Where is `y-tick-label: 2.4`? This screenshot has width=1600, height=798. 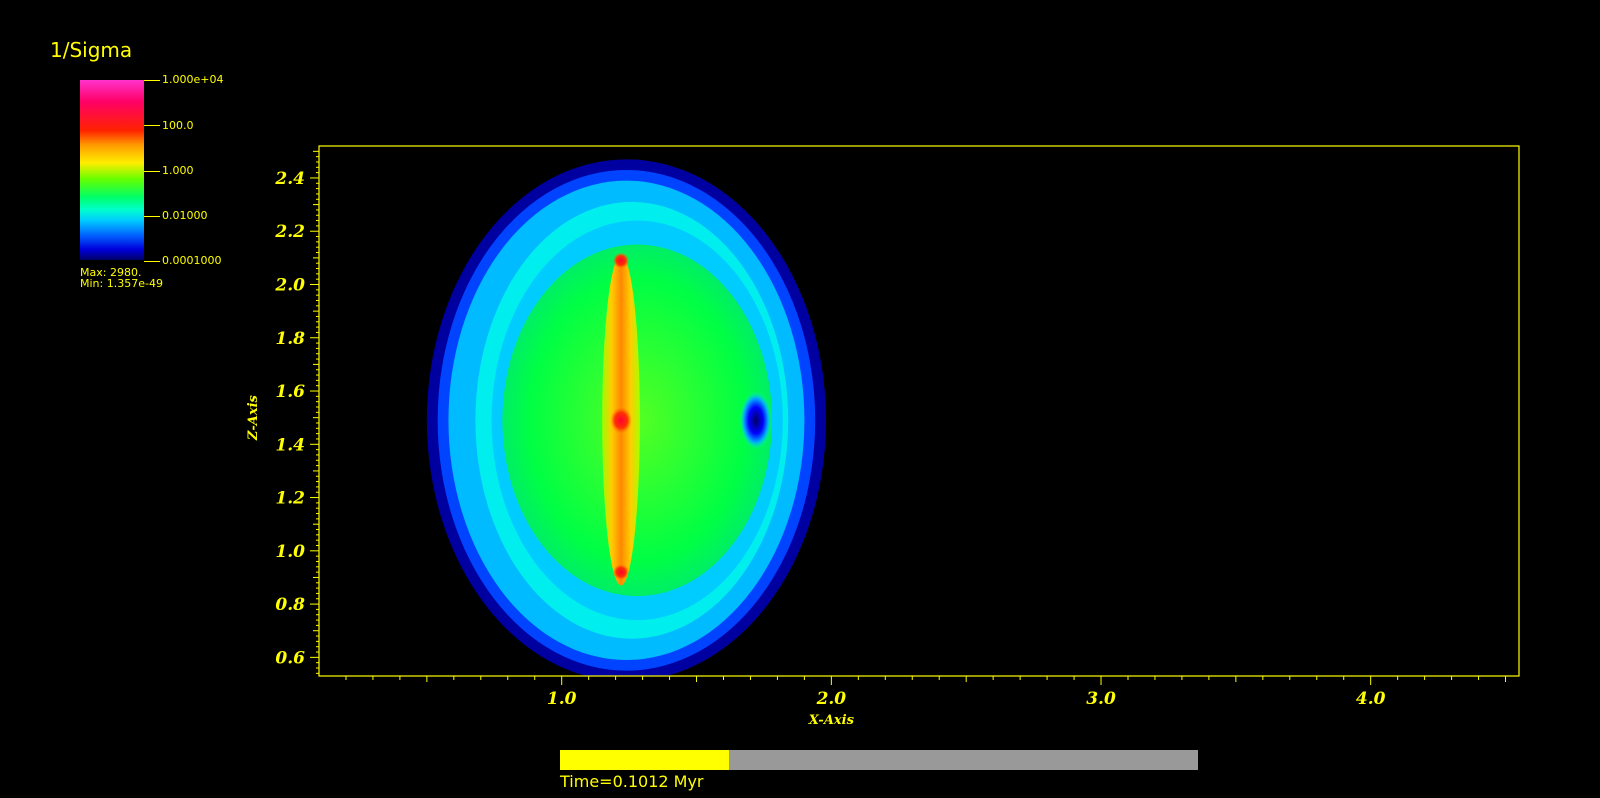 y-tick-label: 2.4 is located at coordinates (289, 179).